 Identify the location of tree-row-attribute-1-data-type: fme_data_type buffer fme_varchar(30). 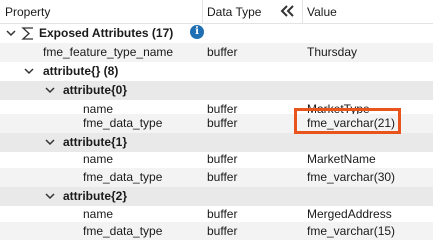
(216, 177).